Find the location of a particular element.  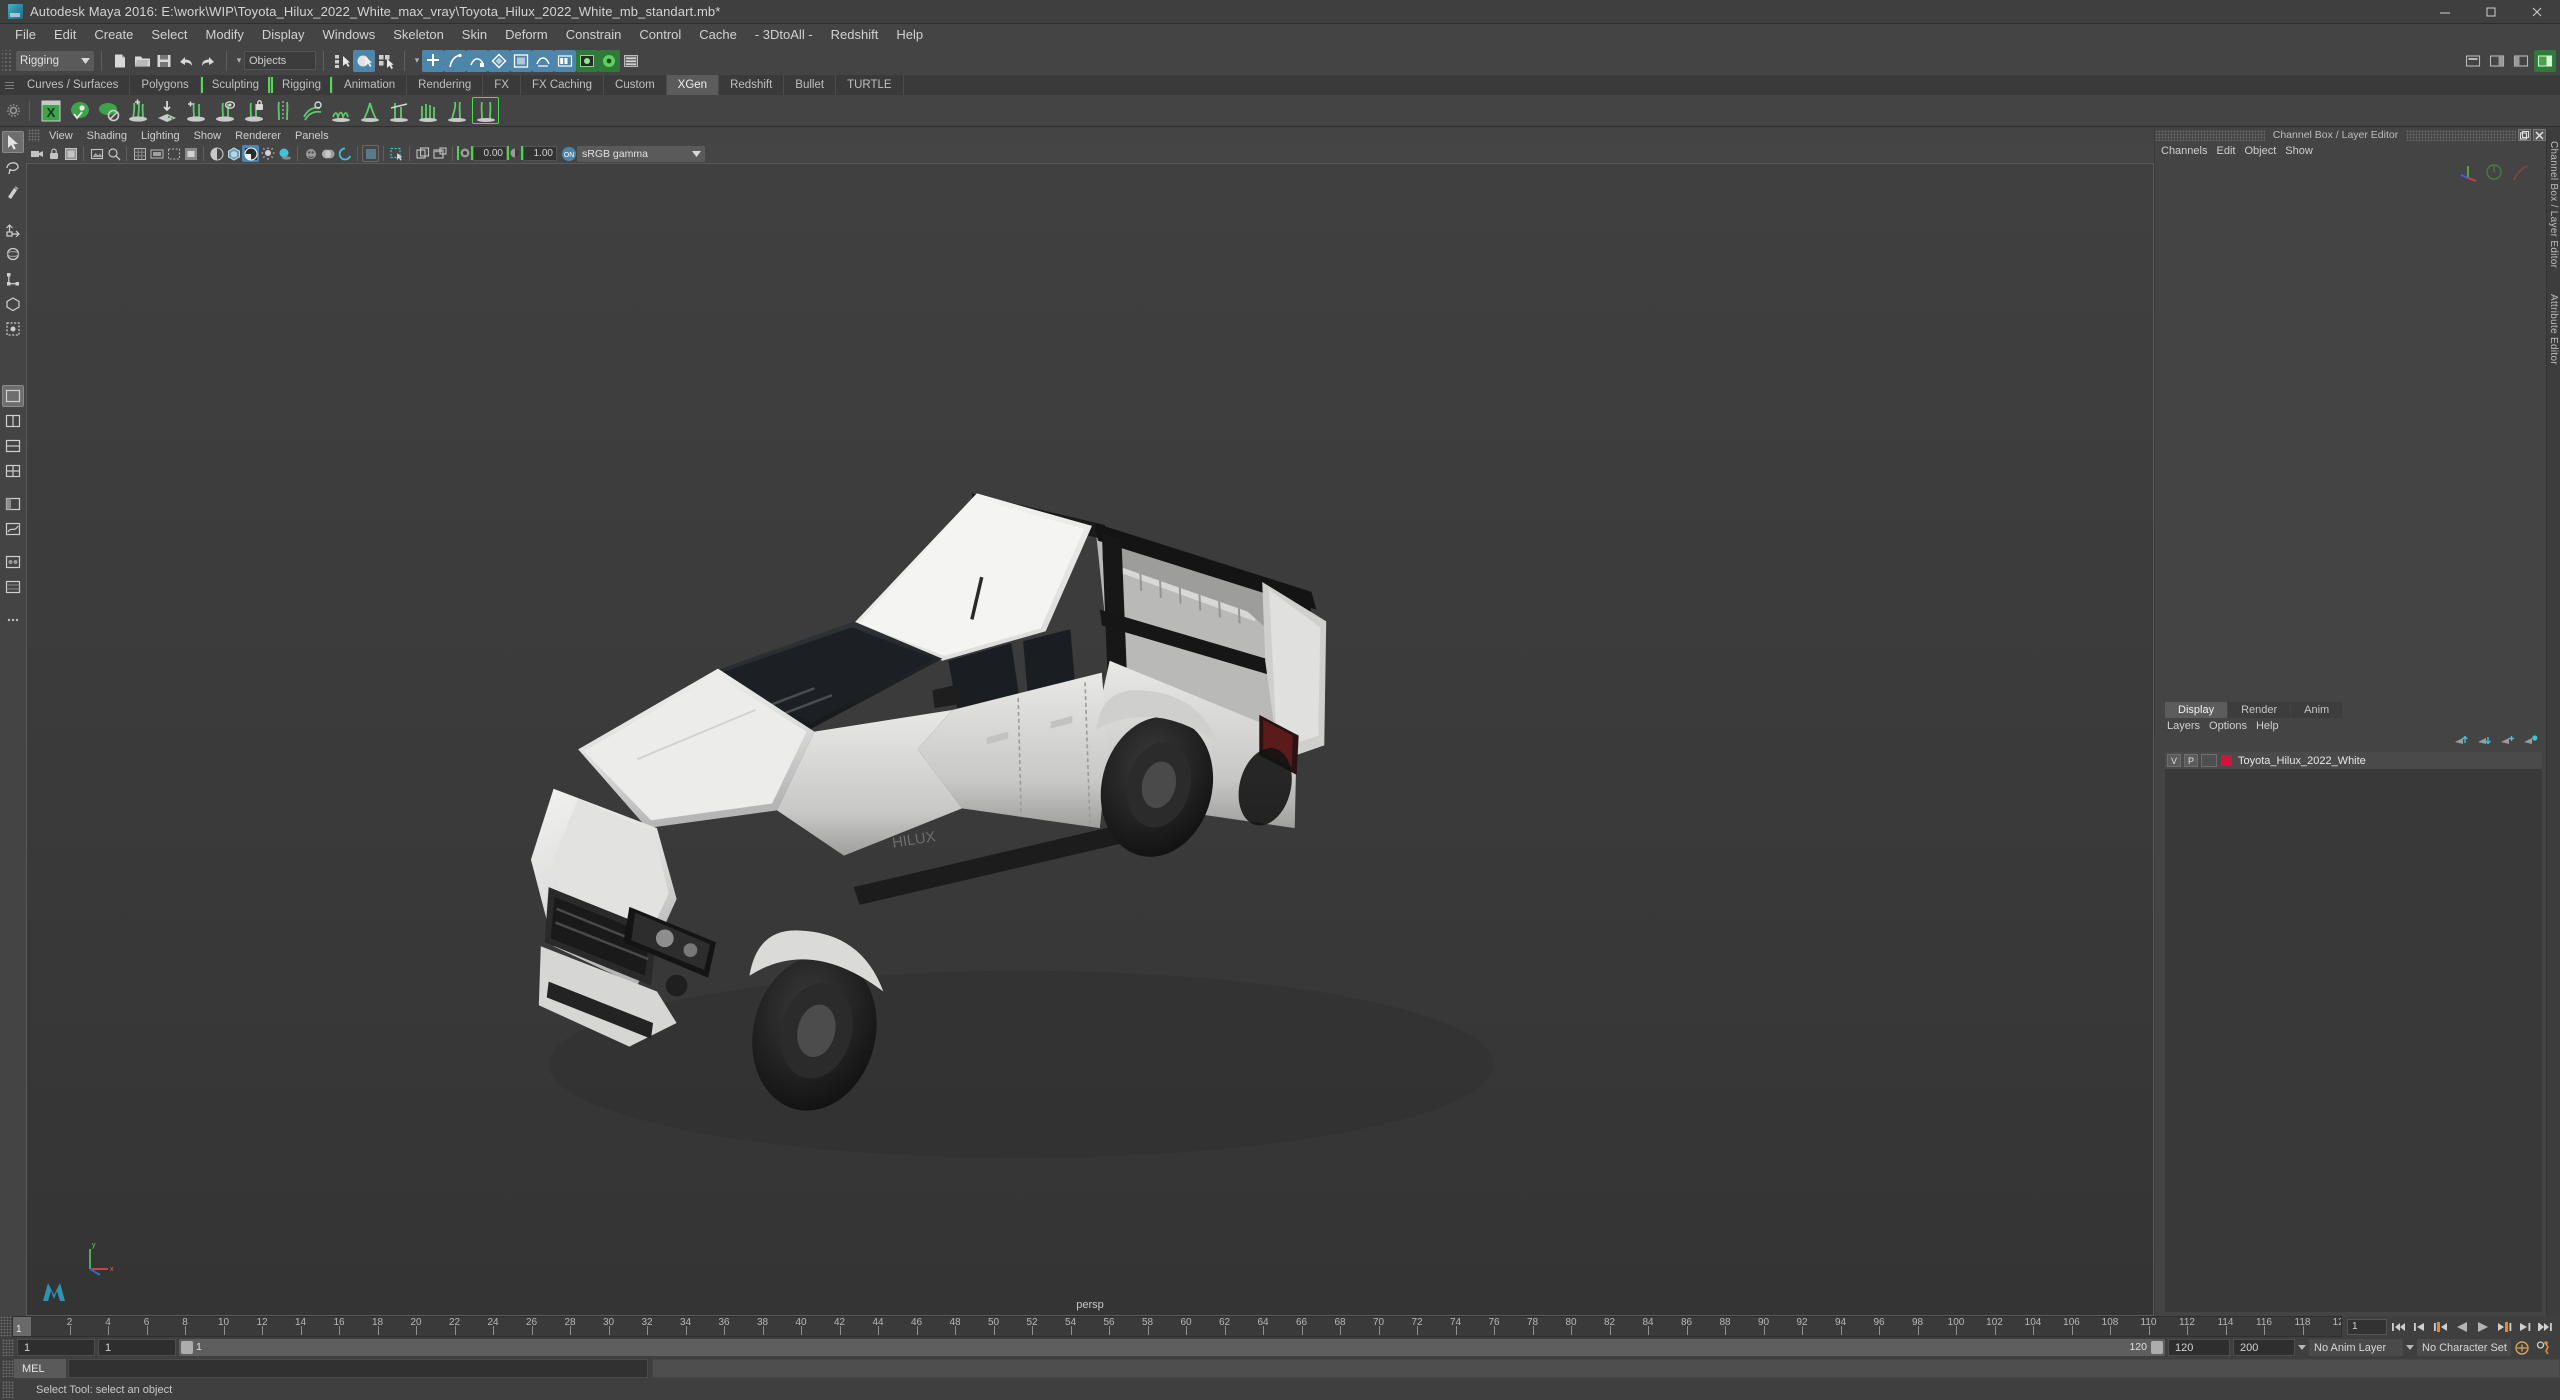

go-to-start-icon is located at coordinates (2399, 1327).